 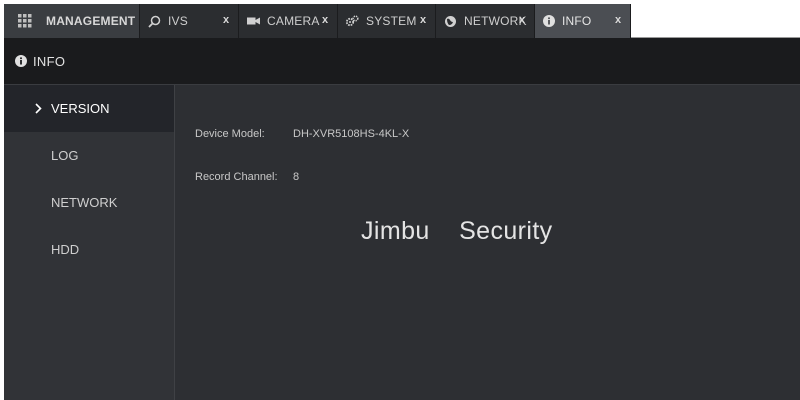 What do you see at coordinates (715, 21) in the screenshot?
I see `tab-bar-empty-area` at bounding box center [715, 21].